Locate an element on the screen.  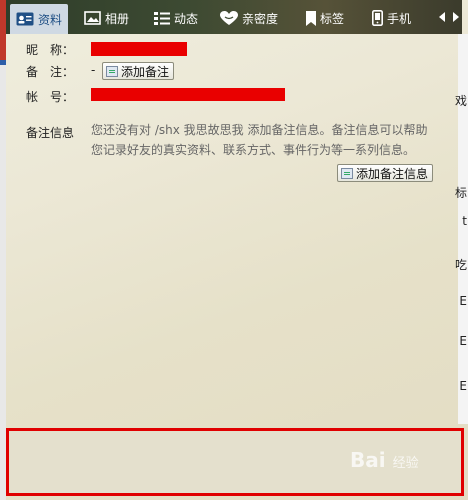
remark-info-line: 您还没有对 /shx 我思故思我 添加备注信息。备注信息可以帮助 is located at coordinates (259, 130).